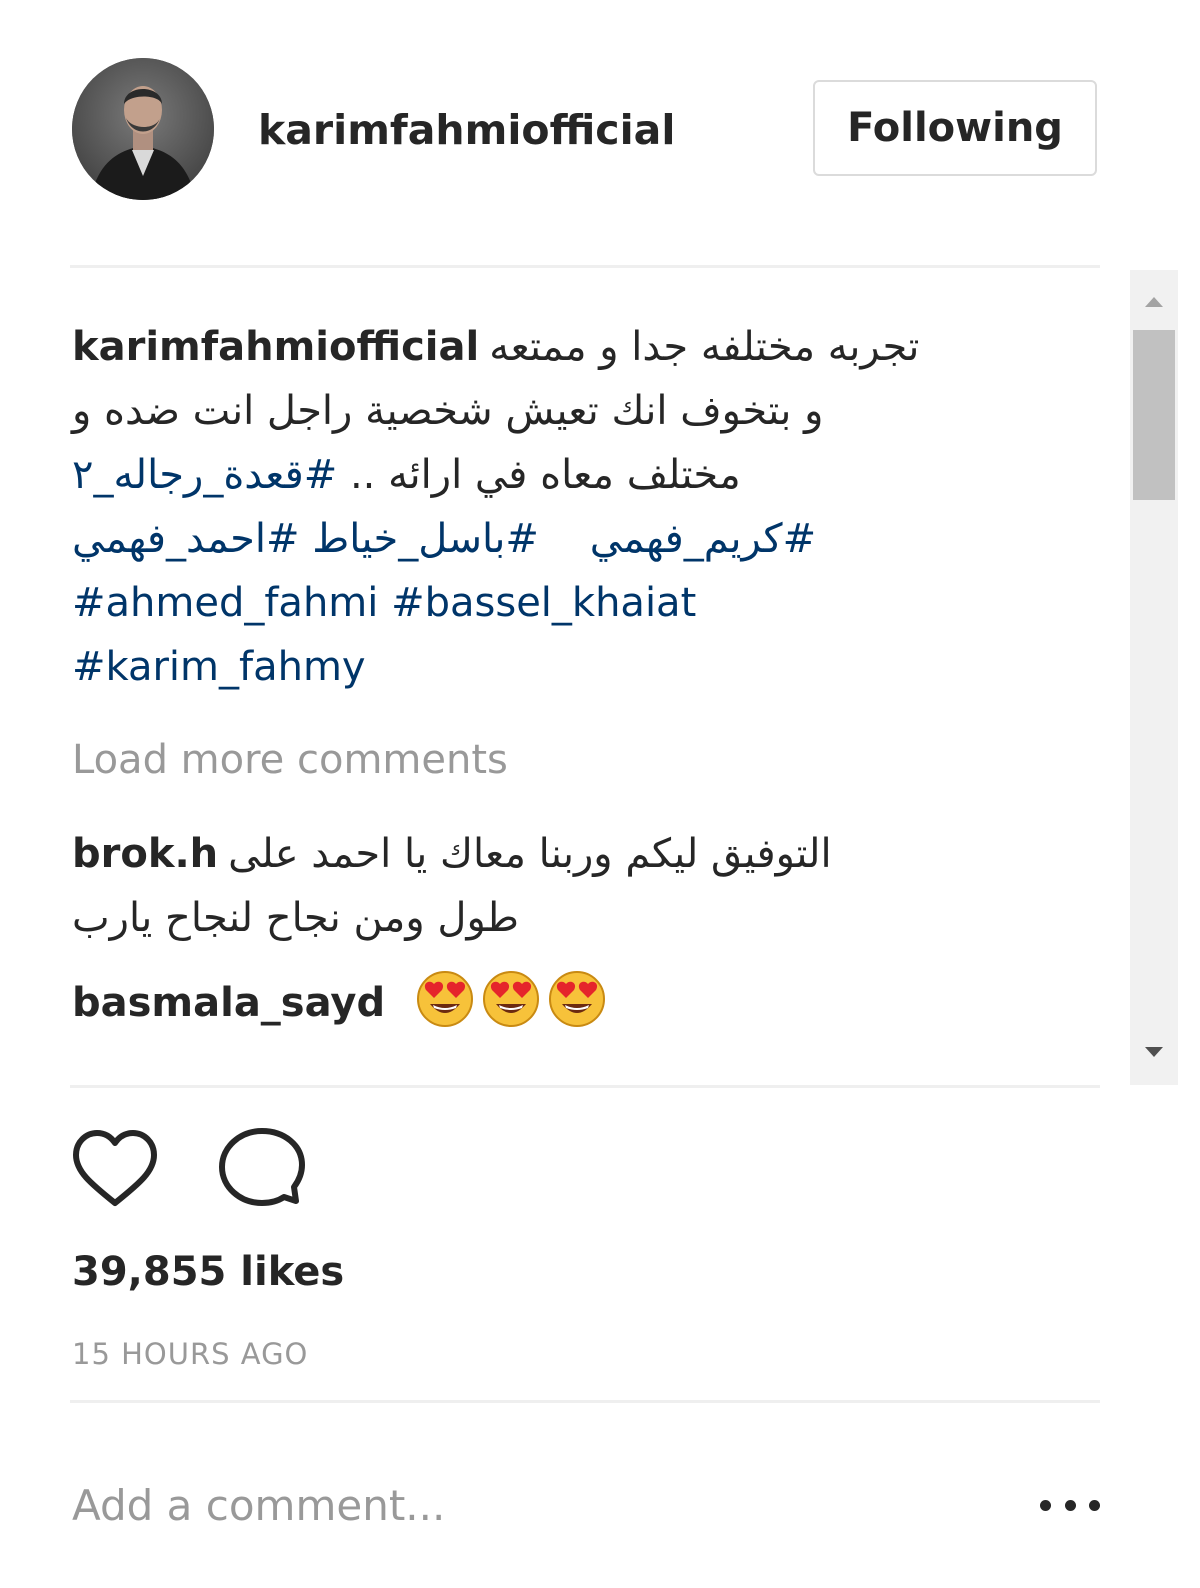 The height and width of the screenshot is (1588, 1200). I want to click on profile-avatar, so click(143, 129).